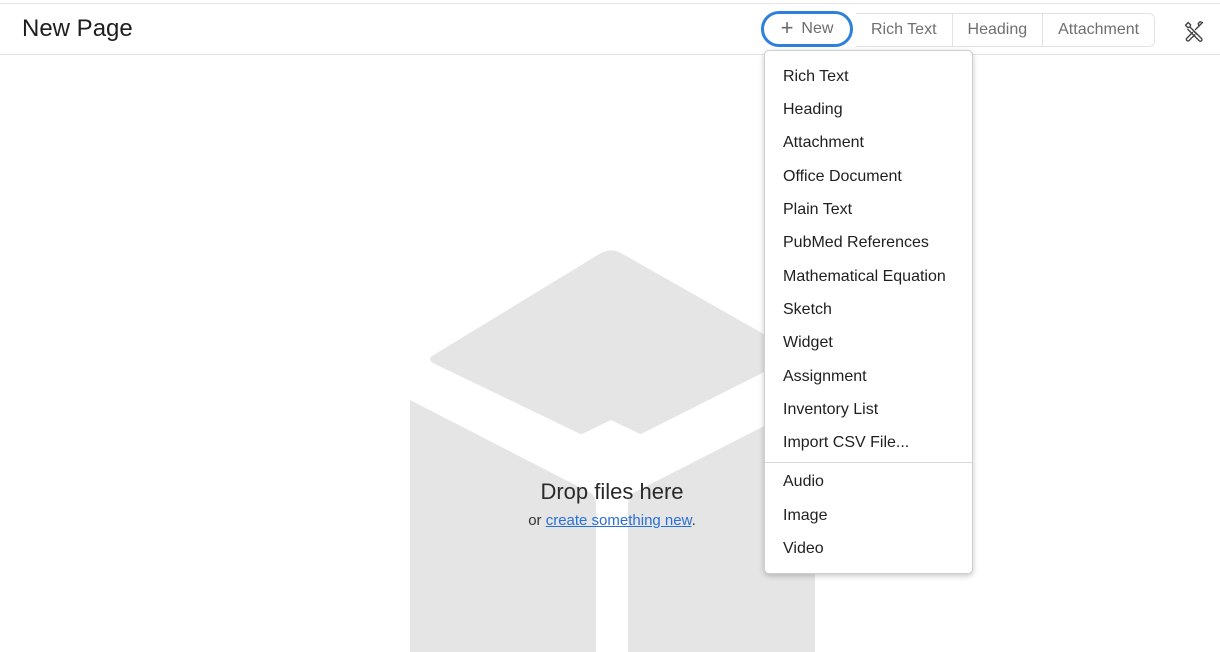 This screenshot has width=1220, height=652. I want to click on quick-add-toolbar: Rich Text Heading Attachment, so click(1006, 30).